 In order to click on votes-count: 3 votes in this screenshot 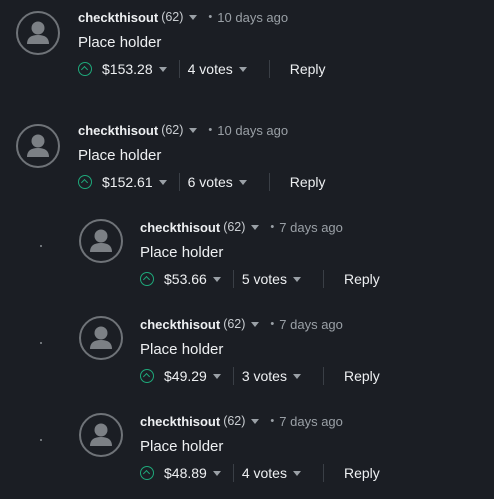, I will do `click(264, 376)`.